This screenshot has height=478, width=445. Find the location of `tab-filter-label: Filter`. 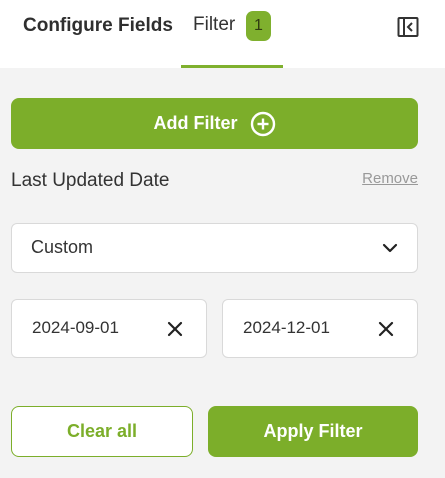

tab-filter-label: Filter is located at coordinates (214, 24).